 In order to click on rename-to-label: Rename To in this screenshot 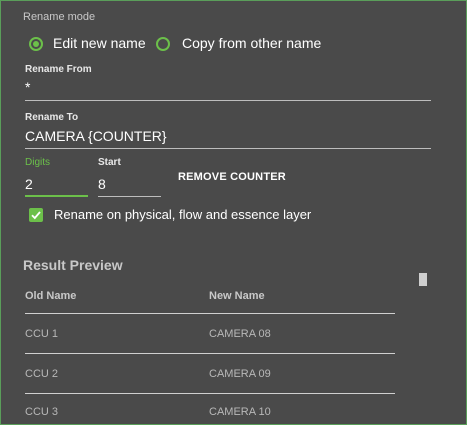, I will do `click(52, 117)`.